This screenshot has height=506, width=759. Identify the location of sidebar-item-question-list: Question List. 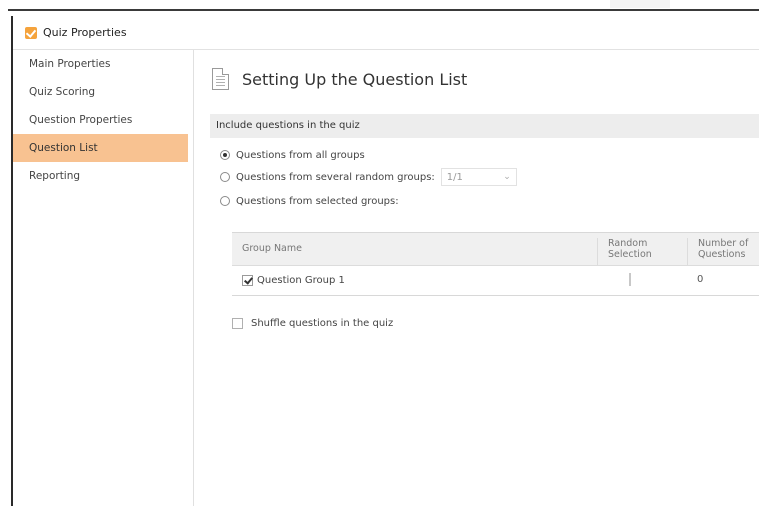
(100, 148).